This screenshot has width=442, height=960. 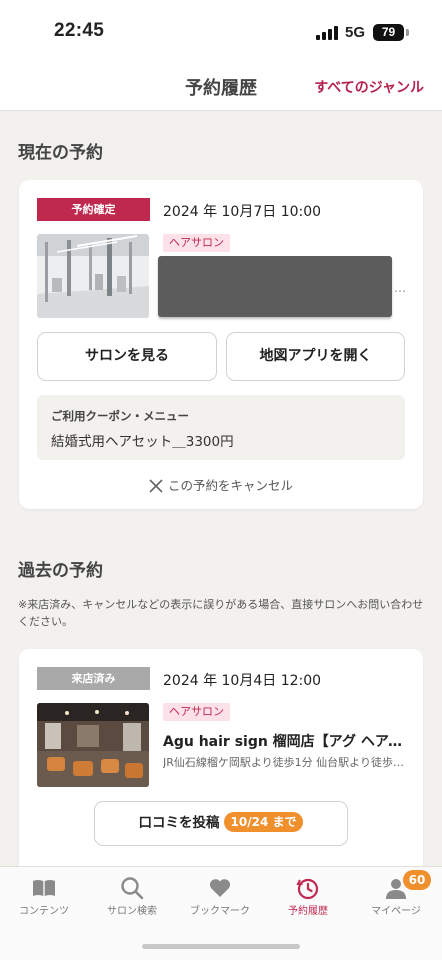 What do you see at coordinates (388, 32) in the screenshot?
I see `battery-icon: 79` at bounding box center [388, 32].